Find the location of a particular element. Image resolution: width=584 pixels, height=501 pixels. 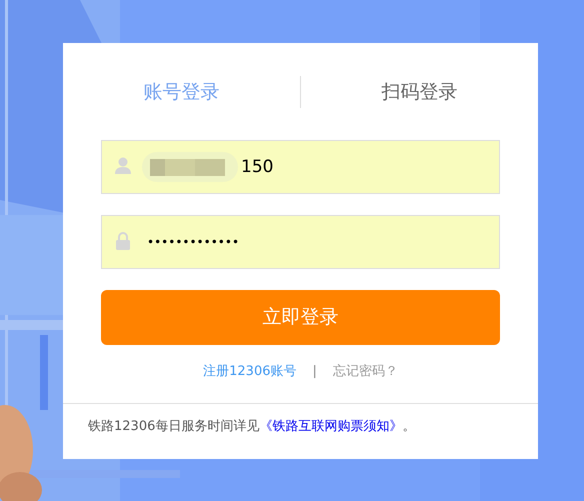

notice-link: 《铁路互联网购票须知》 is located at coordinates (330, 426).